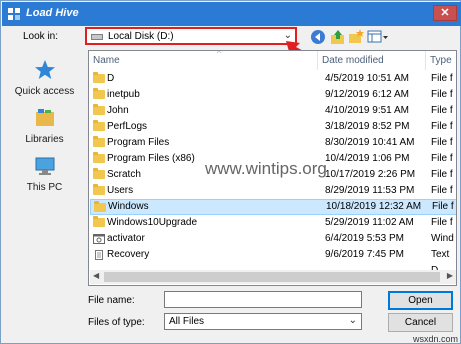  Describe the element at coordinates (369, 222) in the screenshot. I see `file-date: 5/29/2019 11:02 AM` at that location.